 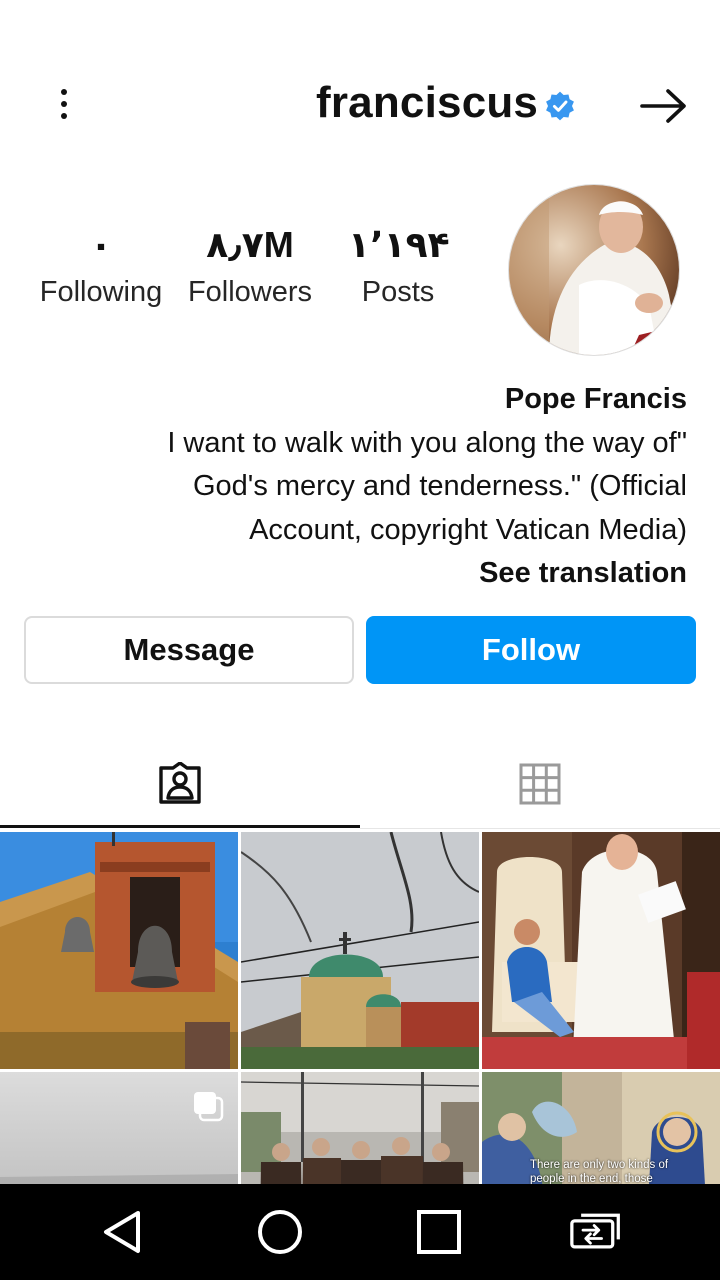 What do you see at coordinates (250, 267) in the screenshot?
I see `followers-stat: ۸٫۷M Followers` at bounding box center [250, 267].